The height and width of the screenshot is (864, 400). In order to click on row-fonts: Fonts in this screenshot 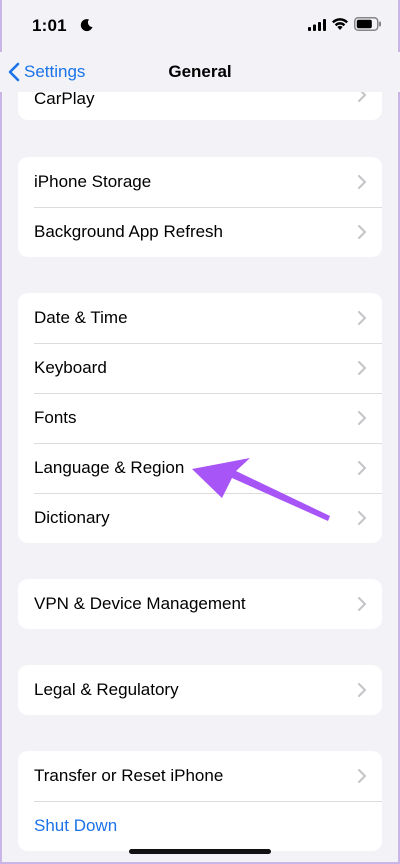, I will do `click(200, 418)`.